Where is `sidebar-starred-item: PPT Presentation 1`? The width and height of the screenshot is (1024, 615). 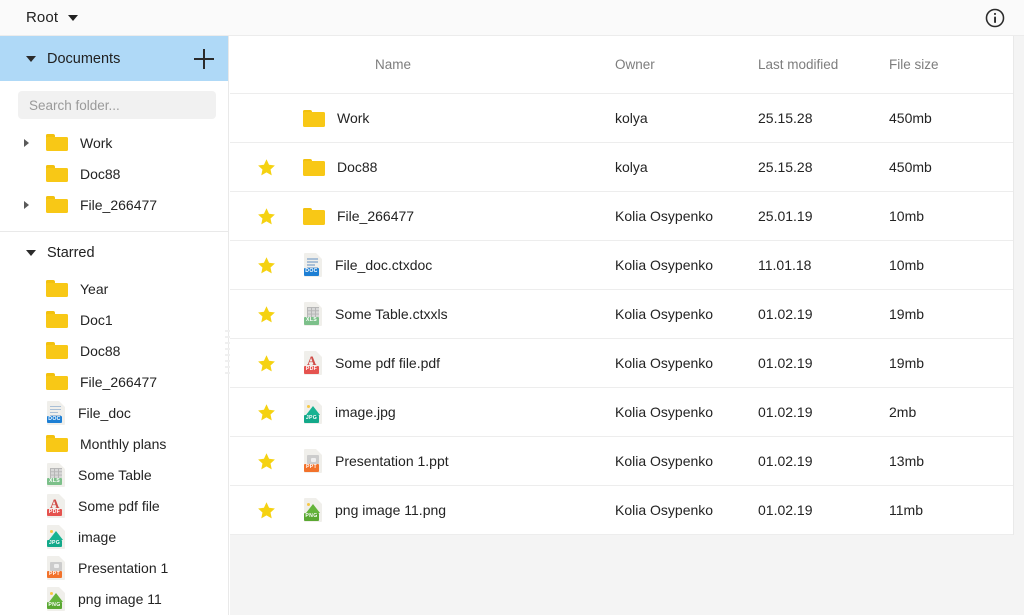 sidebar-starred-item: PPT Presentation 1 is located at coordinates (114, 567).